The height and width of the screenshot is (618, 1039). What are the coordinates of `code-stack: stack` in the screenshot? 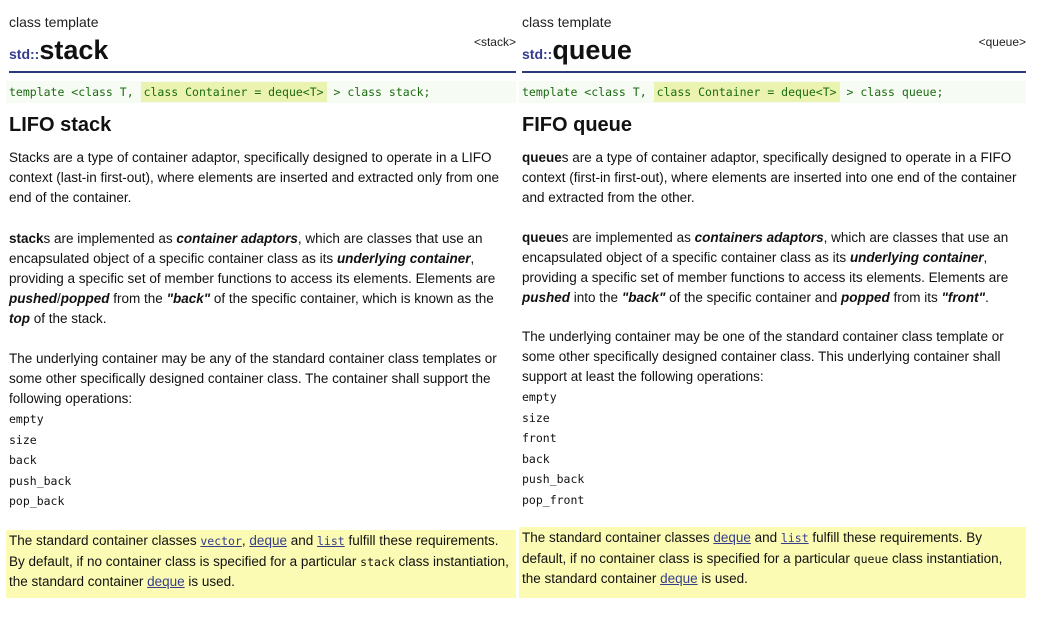 It's located at (377, 561).